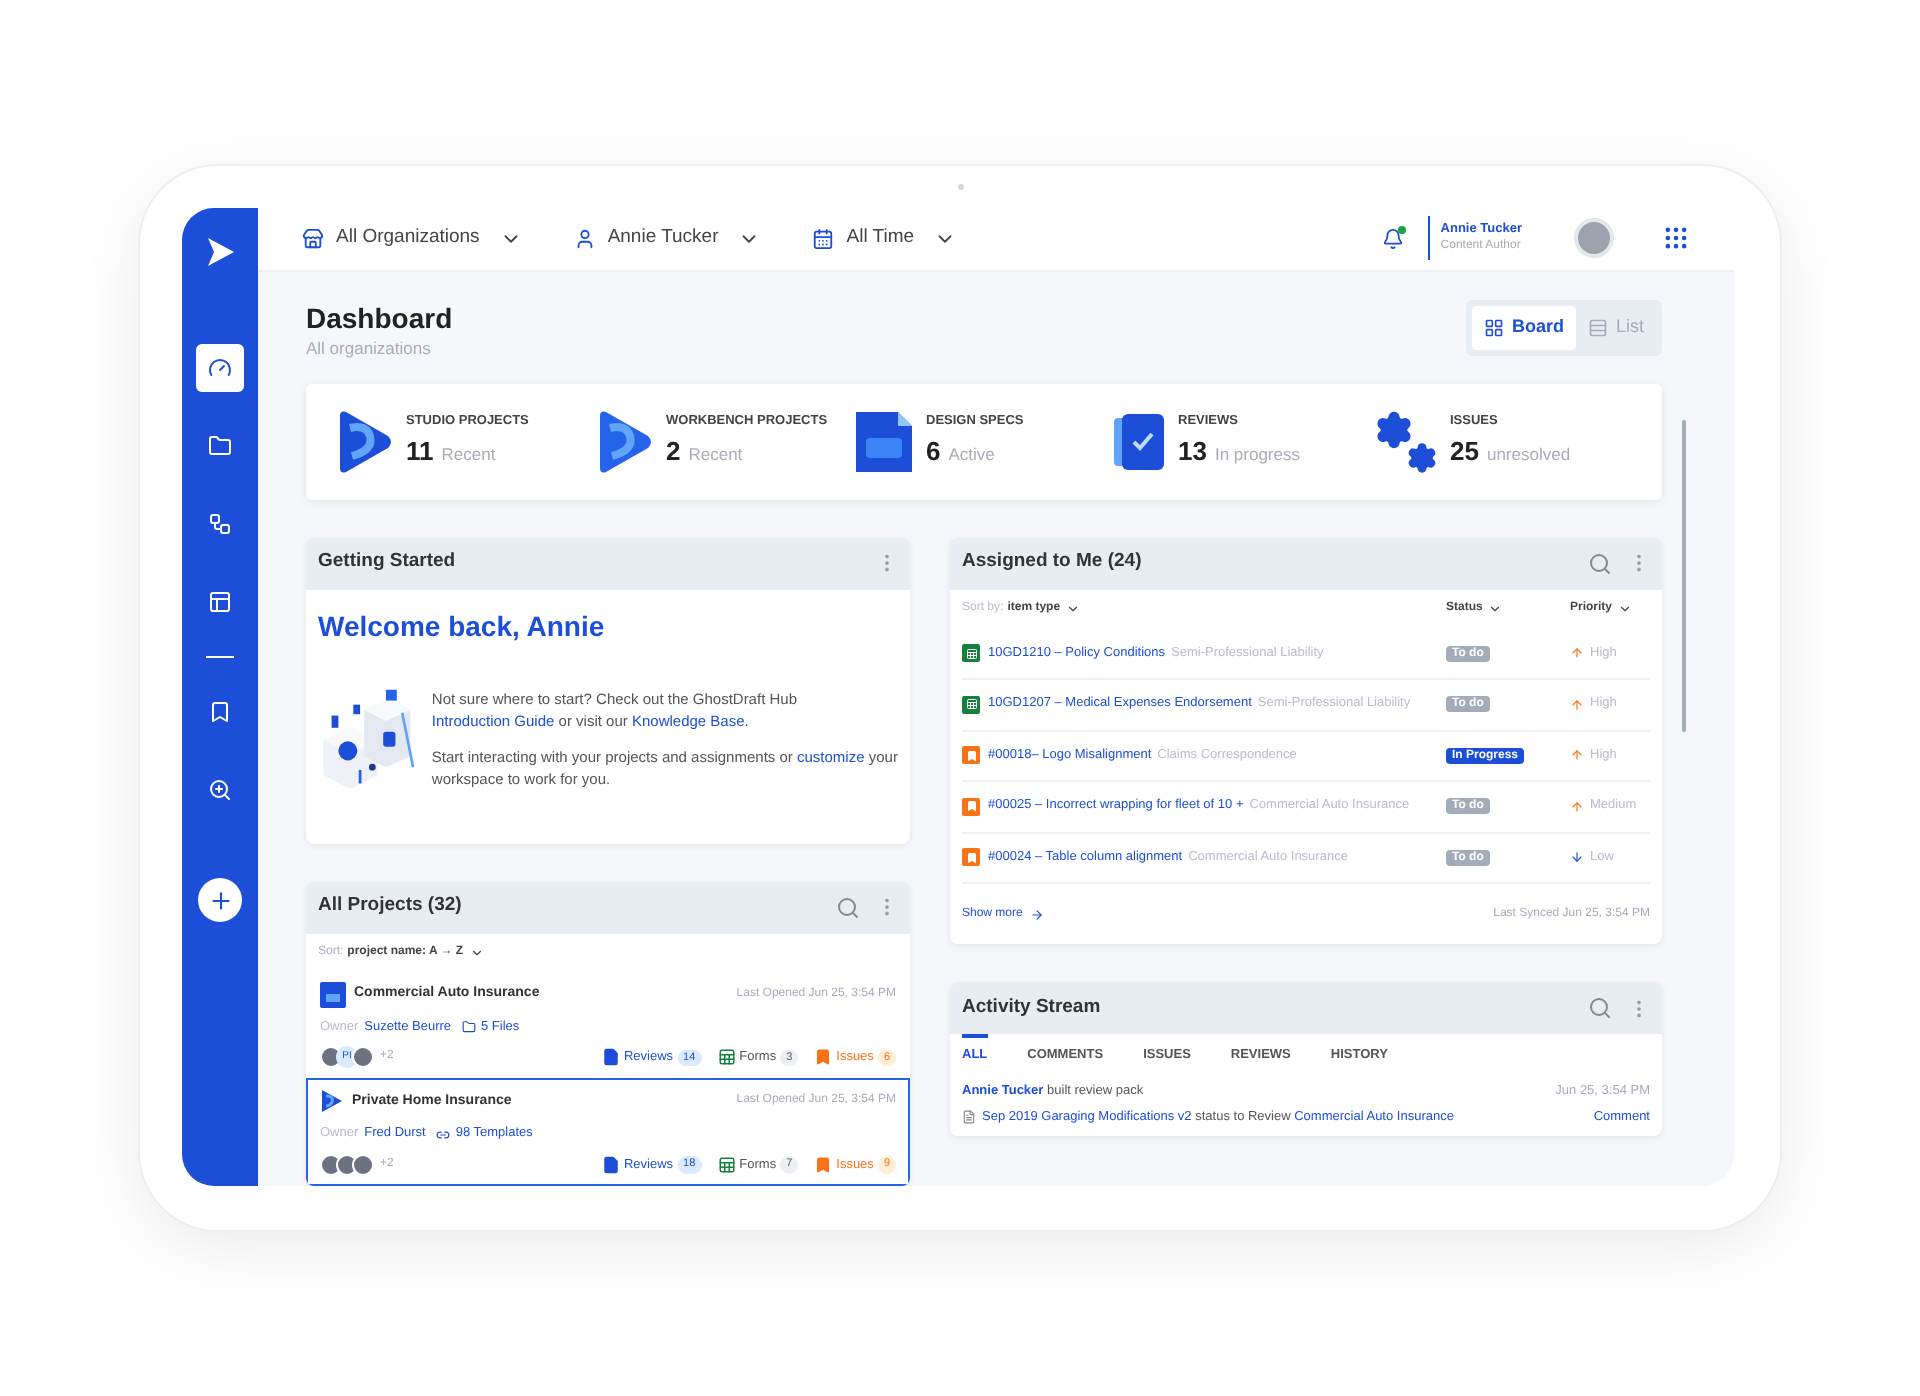 The image size is (1920, 1396). I want to click on logo-icon, so click(220, 252).